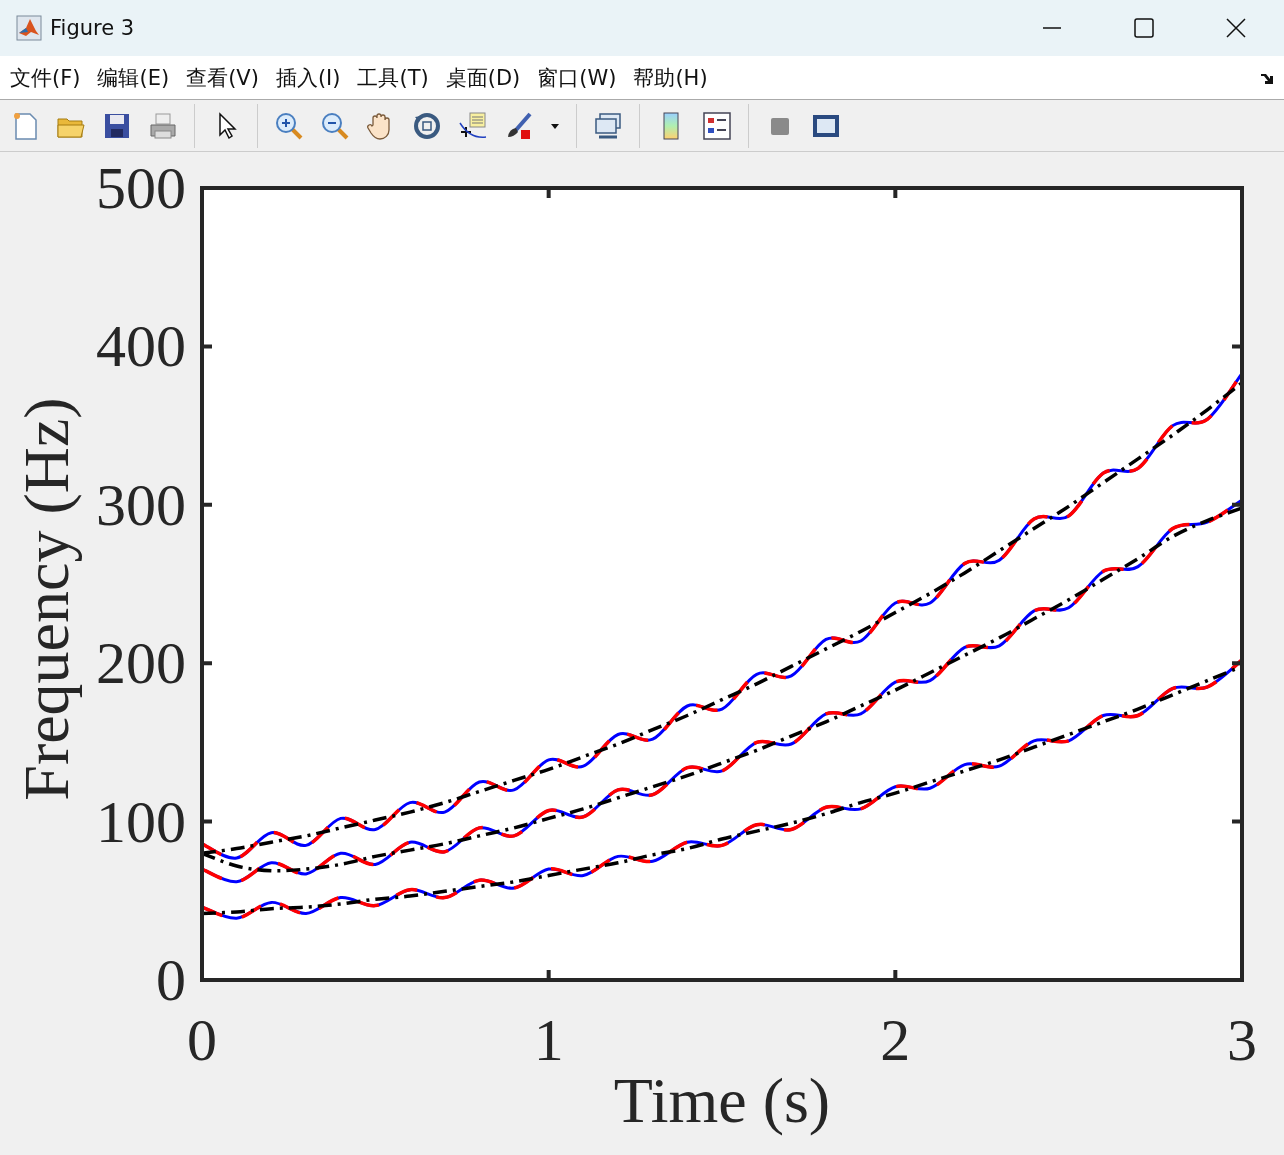 Image resolution: width=1284 pixels, height=1155 pixels. Describe the element at coordinates (548, 1040) in the screenshot. I see `x-tick-label: 1` at that location.